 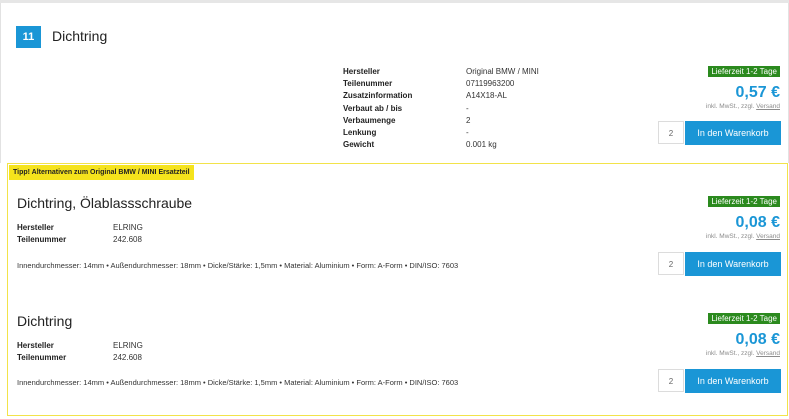 I want to click on position-badge: 11, so click(x=28, y=37).